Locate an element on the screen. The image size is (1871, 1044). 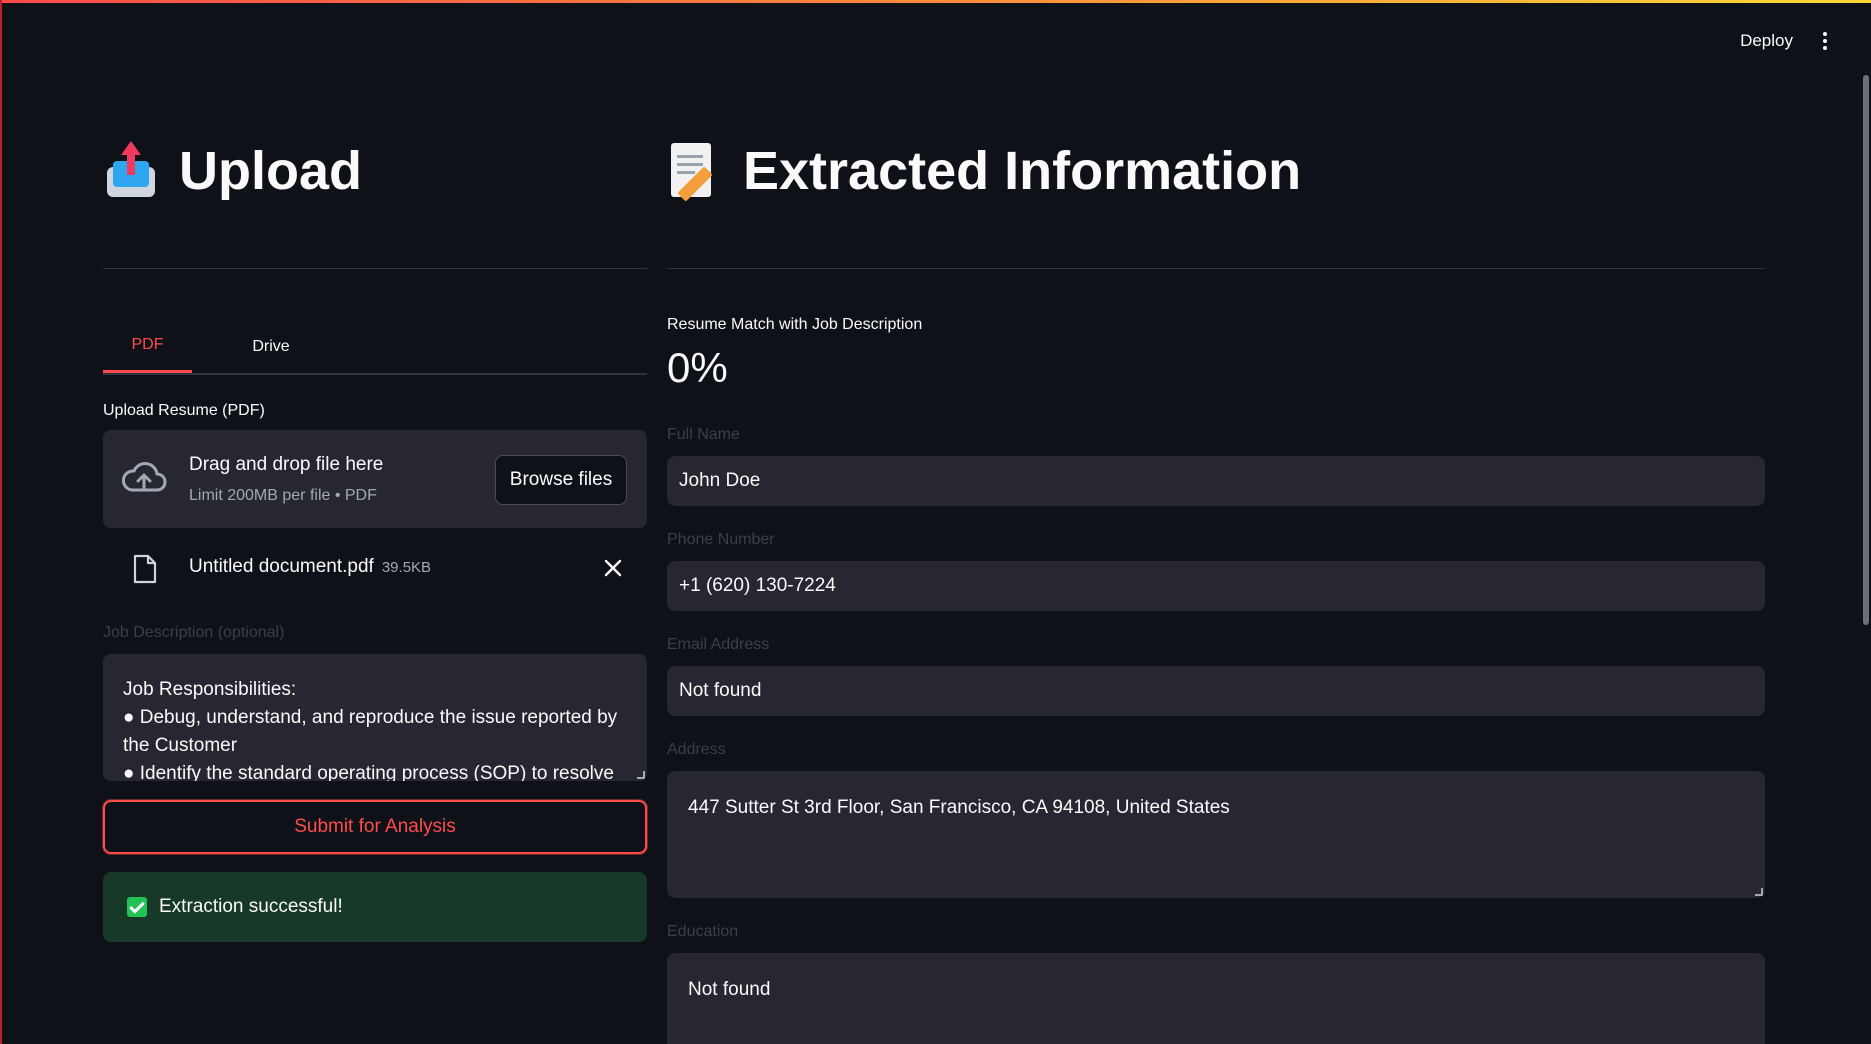
email-address-label: Email Address is located at coordinates (718, 644).